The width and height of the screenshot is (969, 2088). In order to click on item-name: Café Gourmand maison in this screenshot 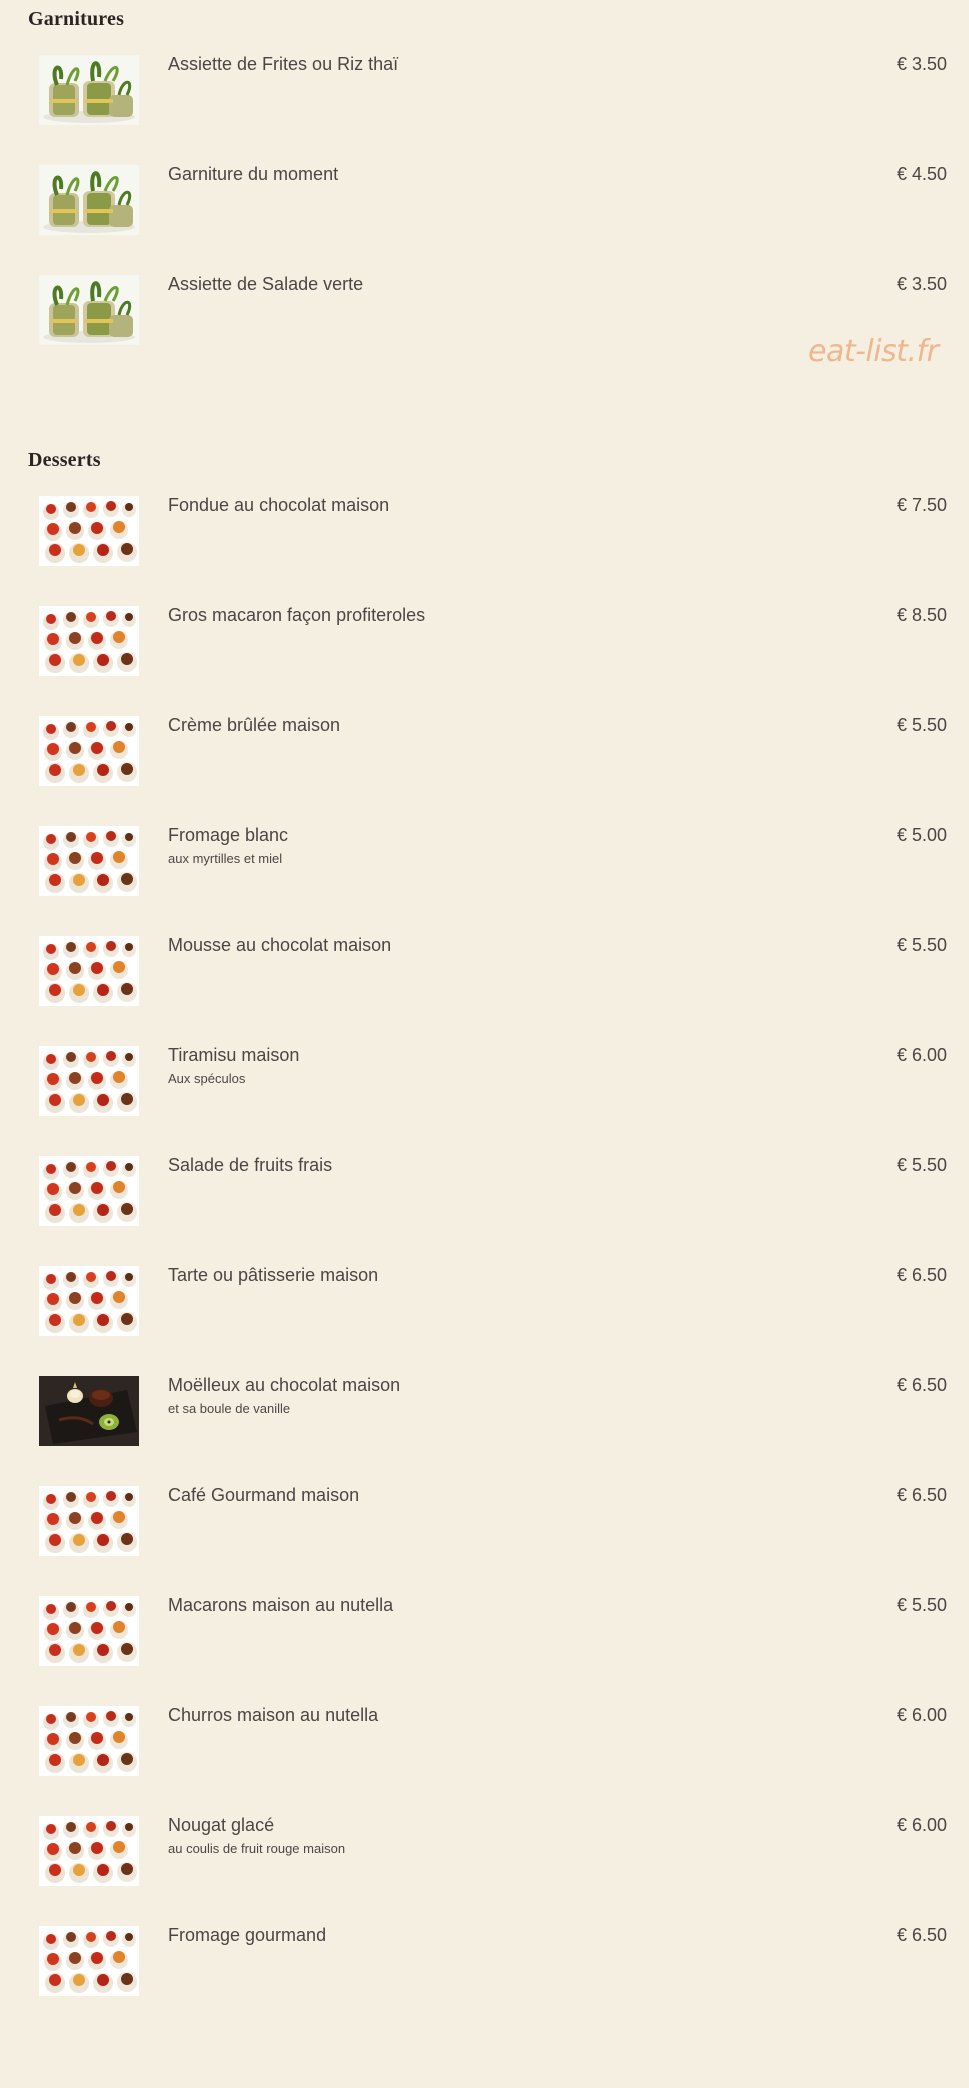, I will do `click(264, 1495)`.